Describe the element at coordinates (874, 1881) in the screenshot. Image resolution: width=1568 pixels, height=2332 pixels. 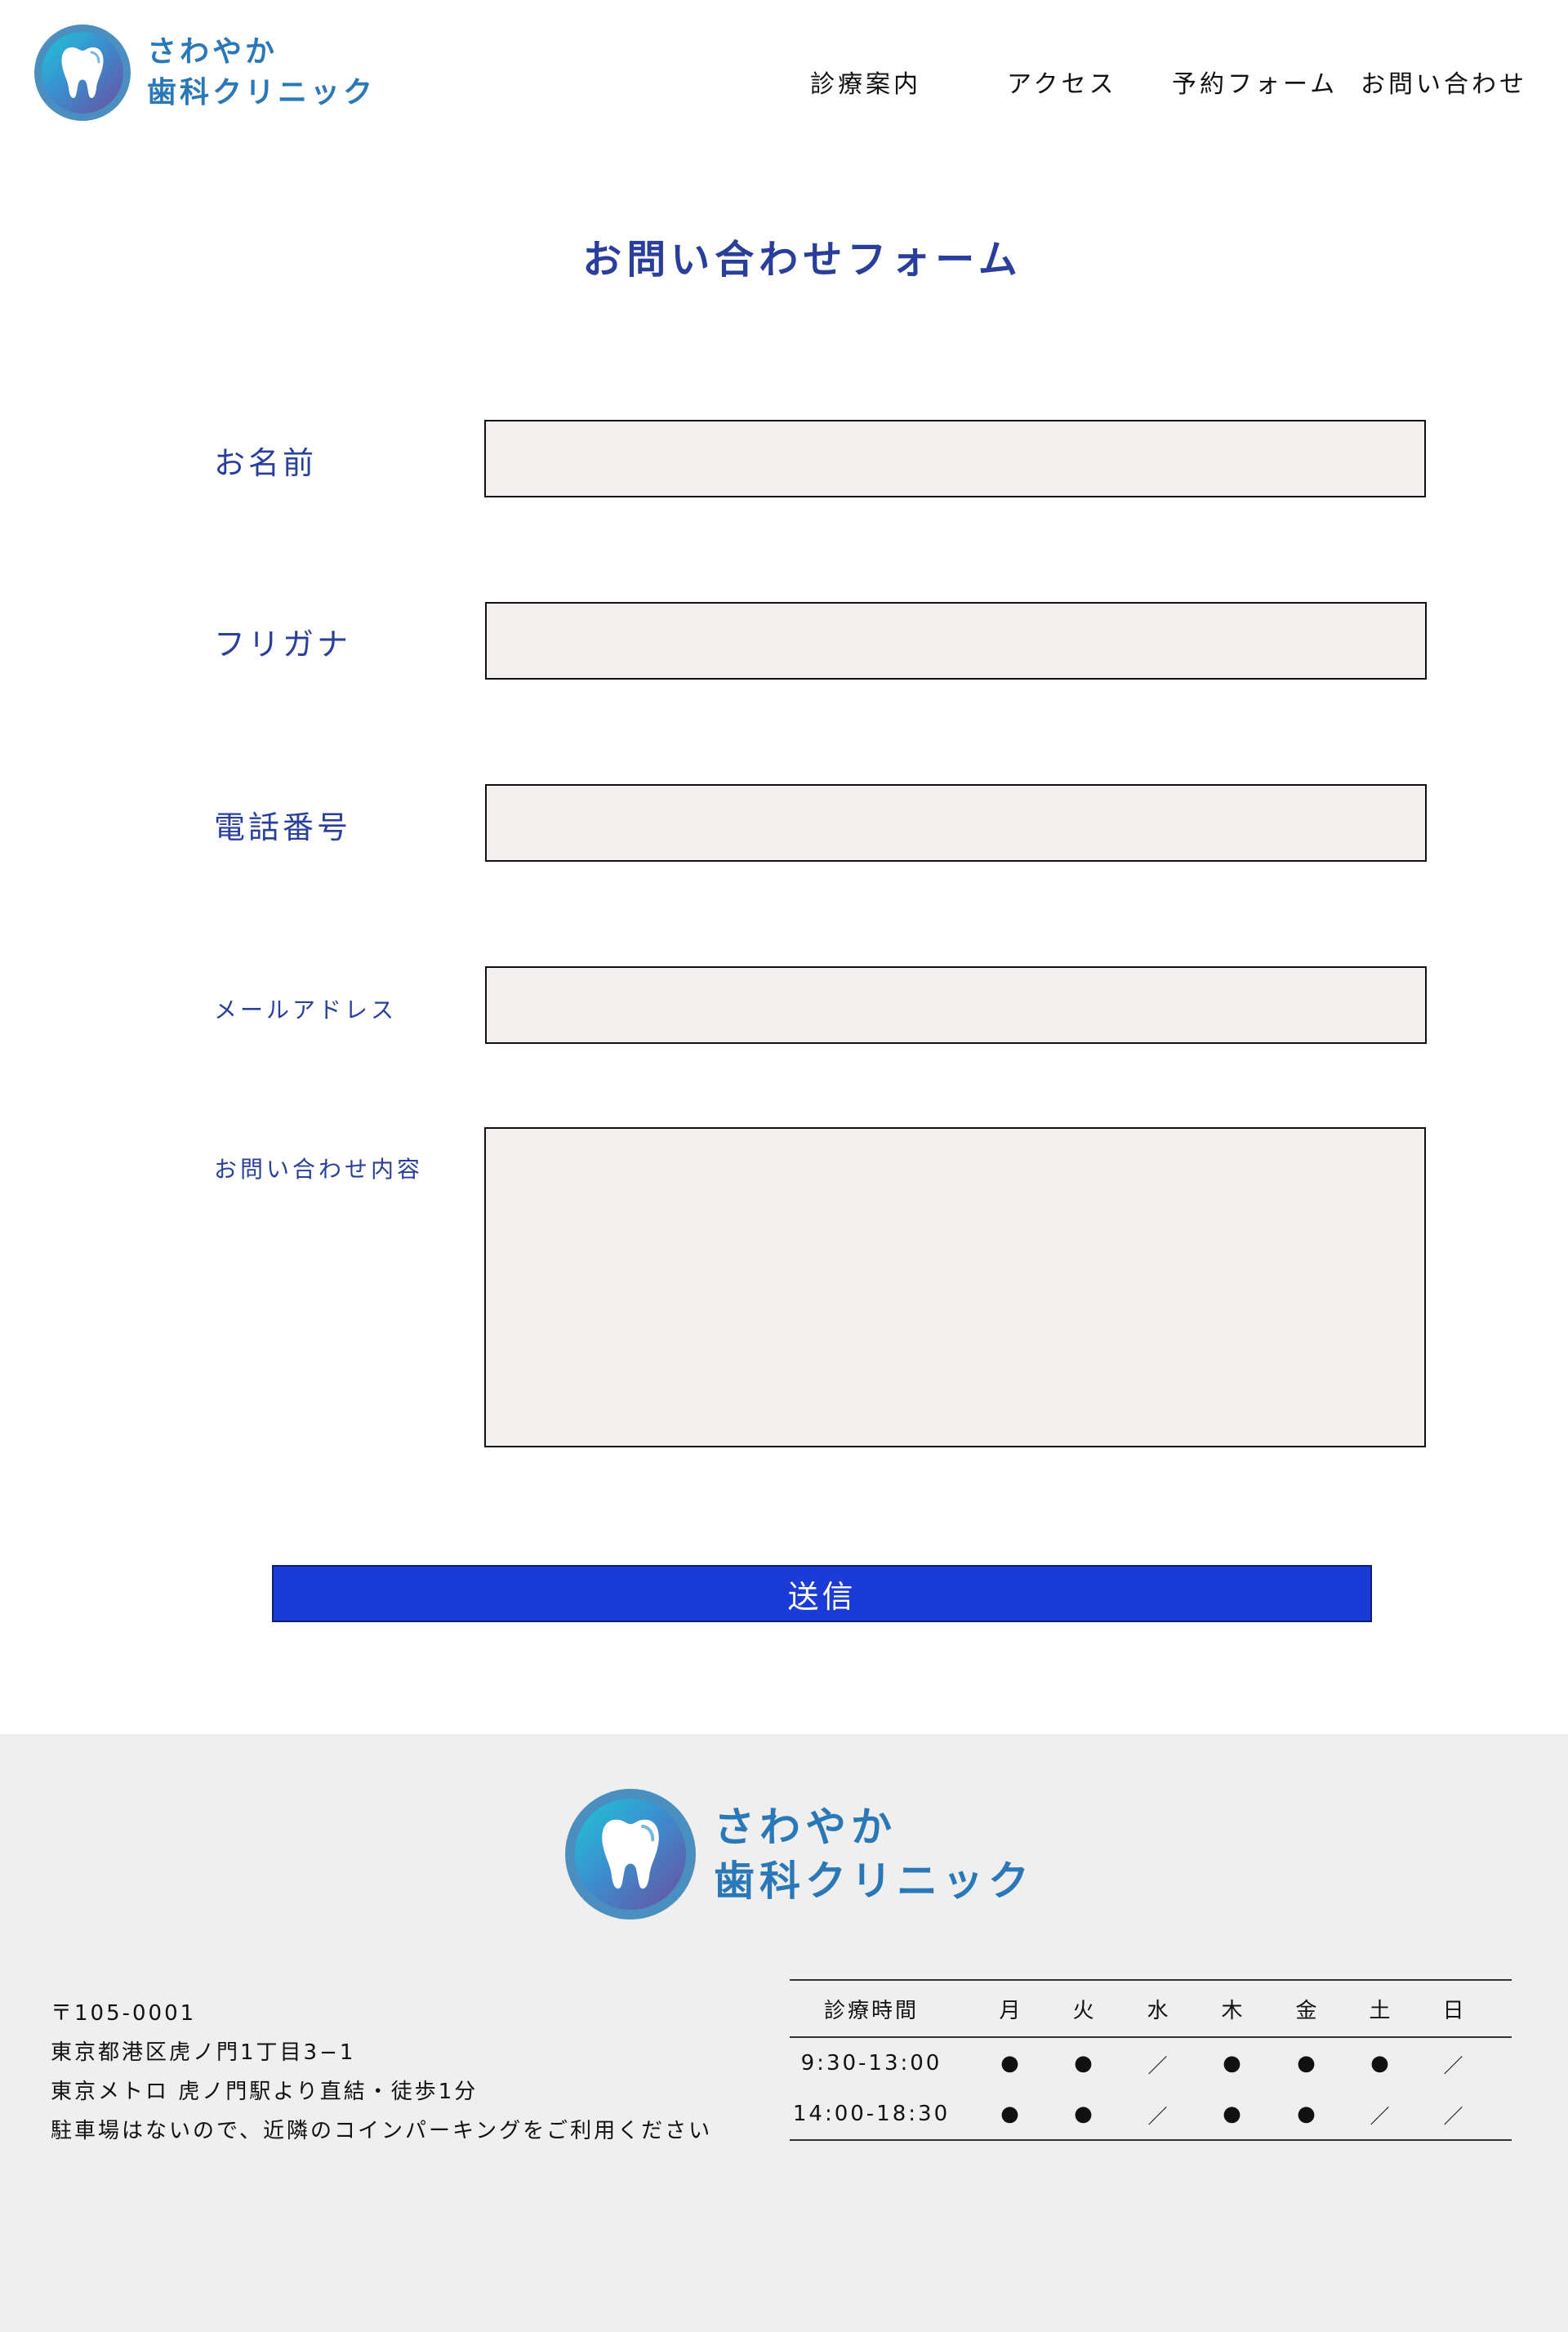
I see `footer-logo-line2: 歯科クリニック` at that location.